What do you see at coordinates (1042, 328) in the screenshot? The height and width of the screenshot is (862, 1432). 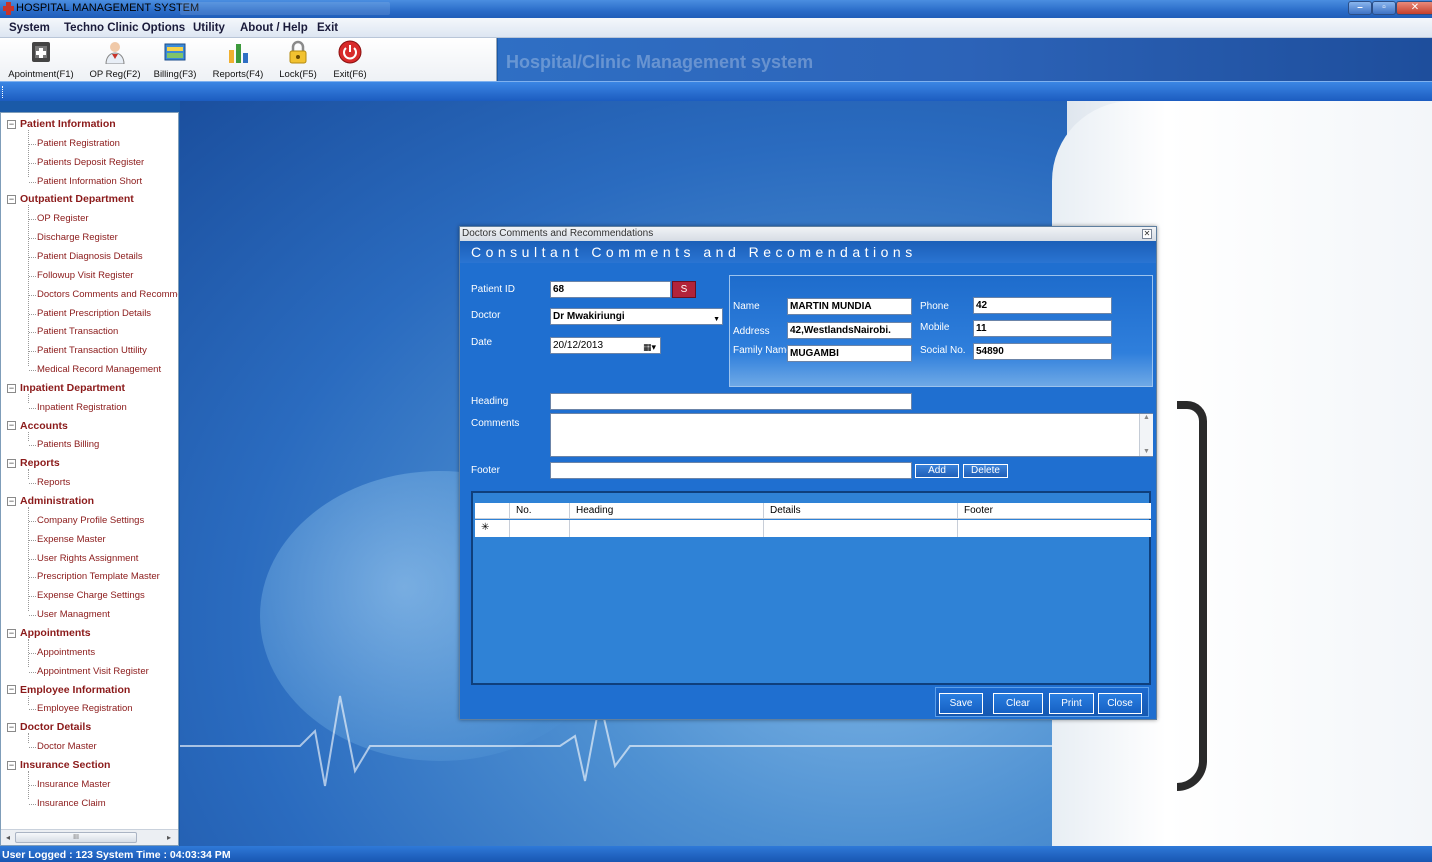 I see `mobile-field: 11` at bounding box center [1042, 328].